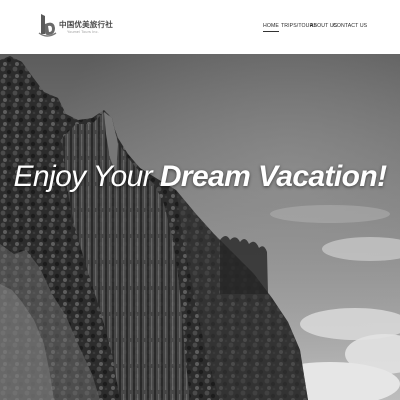  I want to click on hero-title-part1: Enjoy Your, so click(83, 176).